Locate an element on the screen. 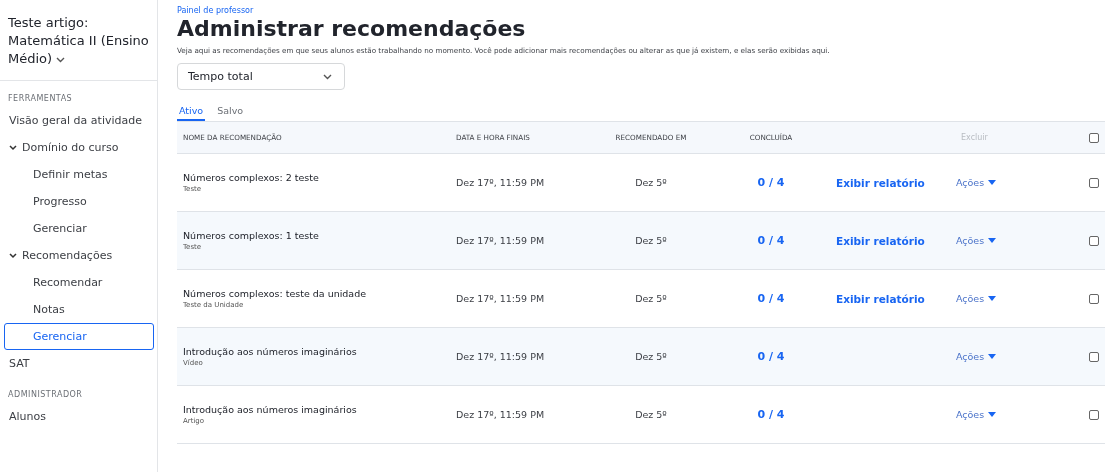 This screenshot has height=472, width=1105. time-filter-dropdown: Tempo total is located at coordinates (261, 76).